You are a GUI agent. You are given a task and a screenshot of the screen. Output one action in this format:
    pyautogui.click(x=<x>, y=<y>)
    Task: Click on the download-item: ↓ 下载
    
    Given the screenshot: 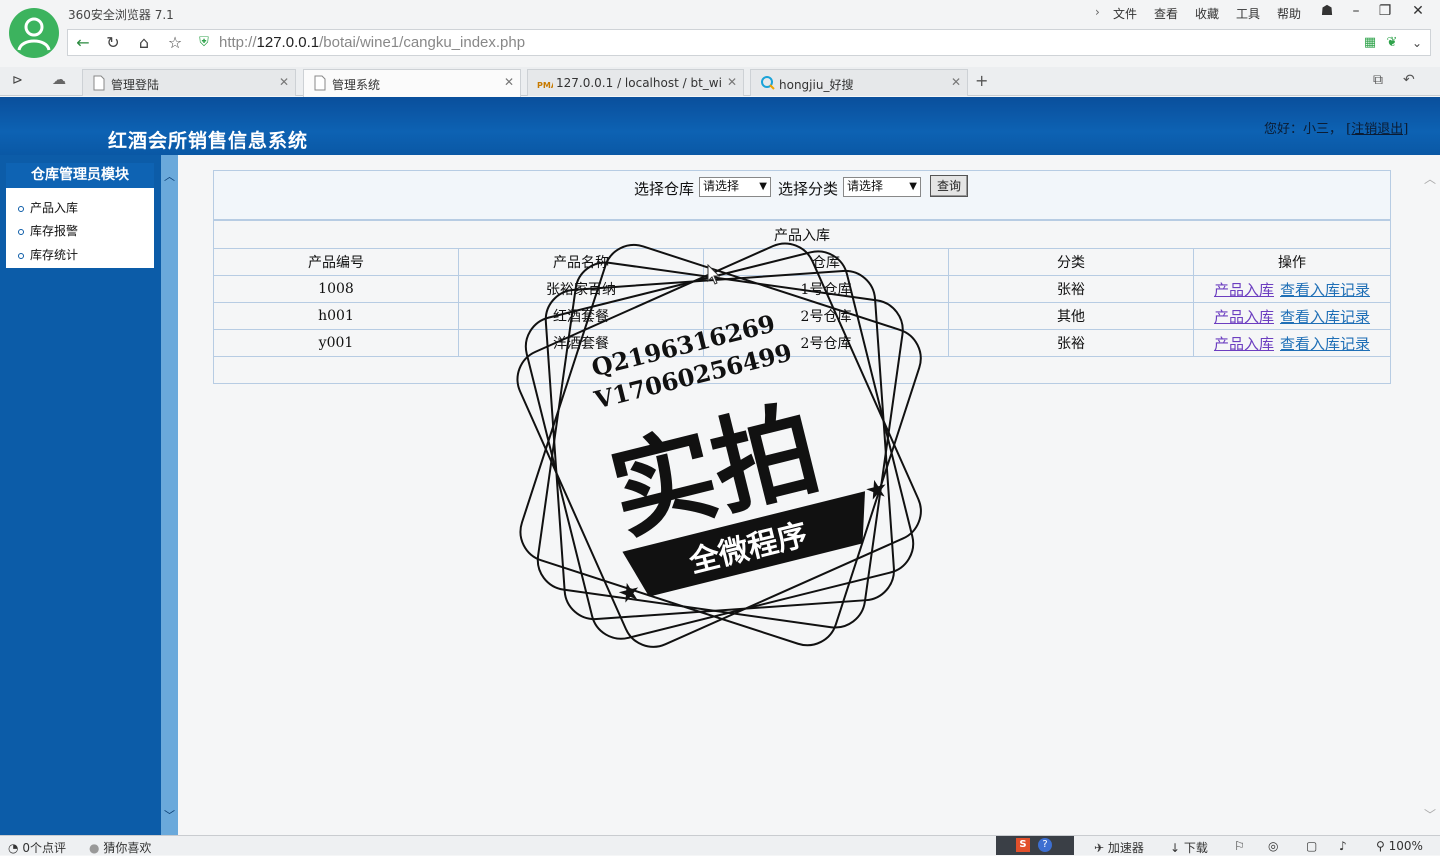 What is the action you would take?
    pyautogui.click(x=1189, y=847)
    